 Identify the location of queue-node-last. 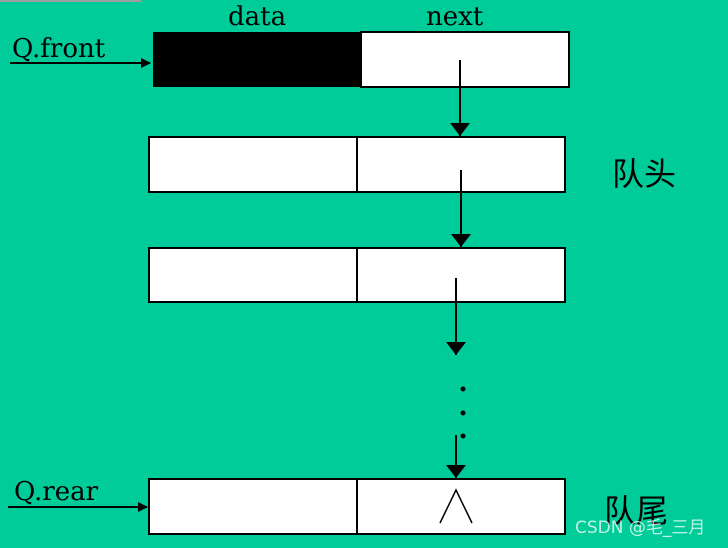
(357, 506).